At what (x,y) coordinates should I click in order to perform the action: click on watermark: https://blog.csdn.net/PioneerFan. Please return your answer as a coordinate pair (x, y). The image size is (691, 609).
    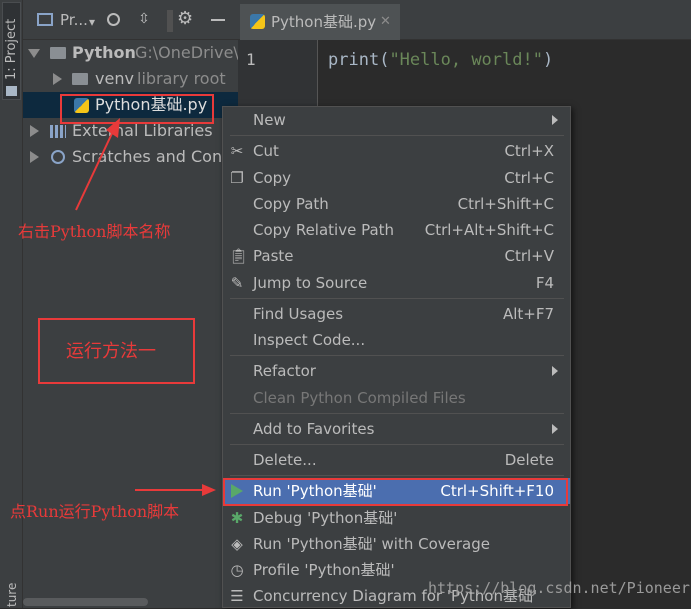
    Looking at the image, I should click on (559, 588).